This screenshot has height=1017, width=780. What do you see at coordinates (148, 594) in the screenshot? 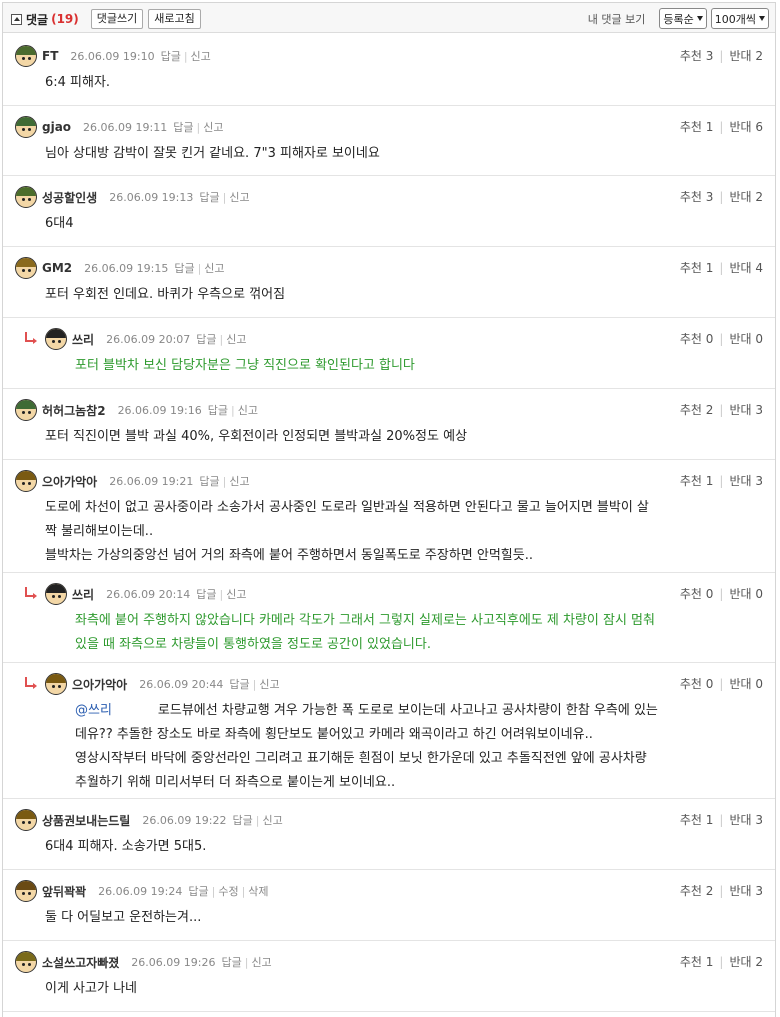
I see `comment-date: 26.06.09 20:14` at bounding box center [148, 594].